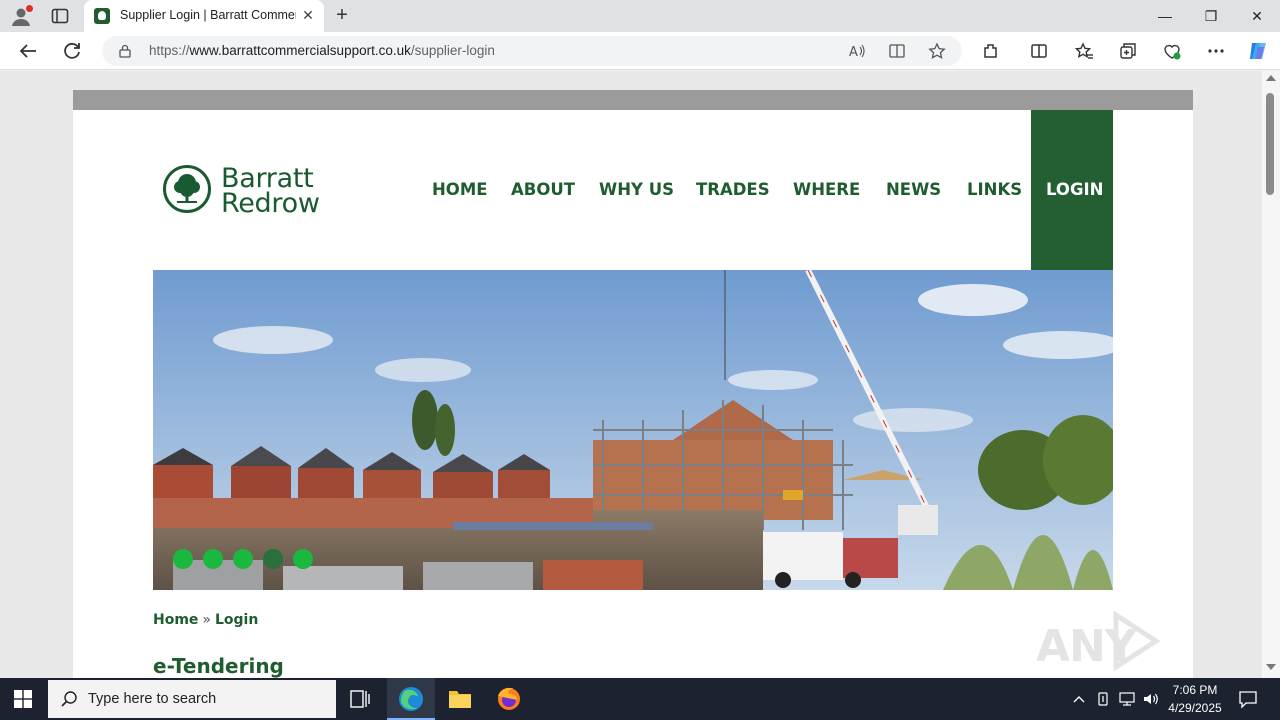 This screenshot has height=720, width=1280. I want to click on page-scrollbar, so click(1271, 374).